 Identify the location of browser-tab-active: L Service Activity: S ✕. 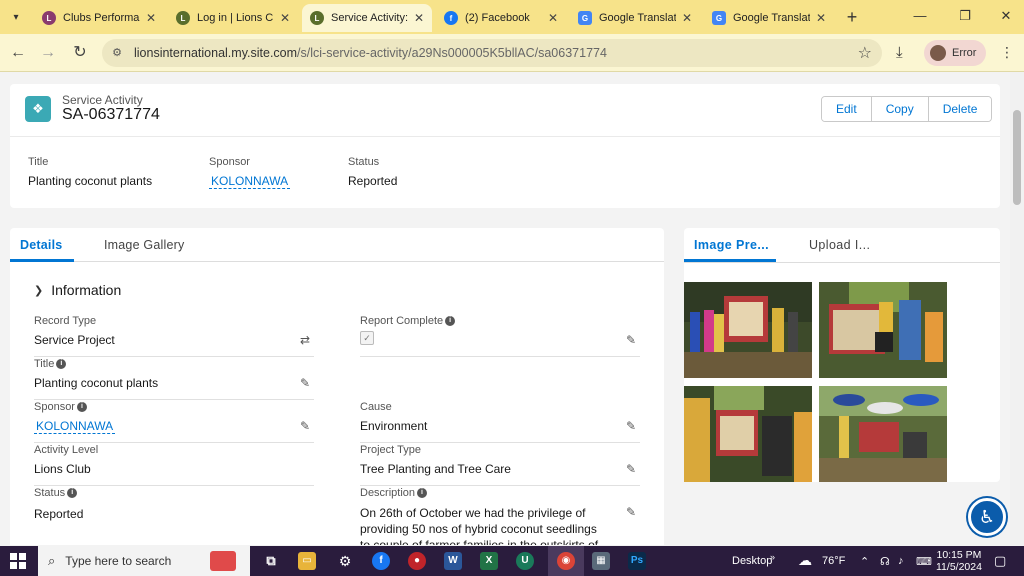
(367, 18).